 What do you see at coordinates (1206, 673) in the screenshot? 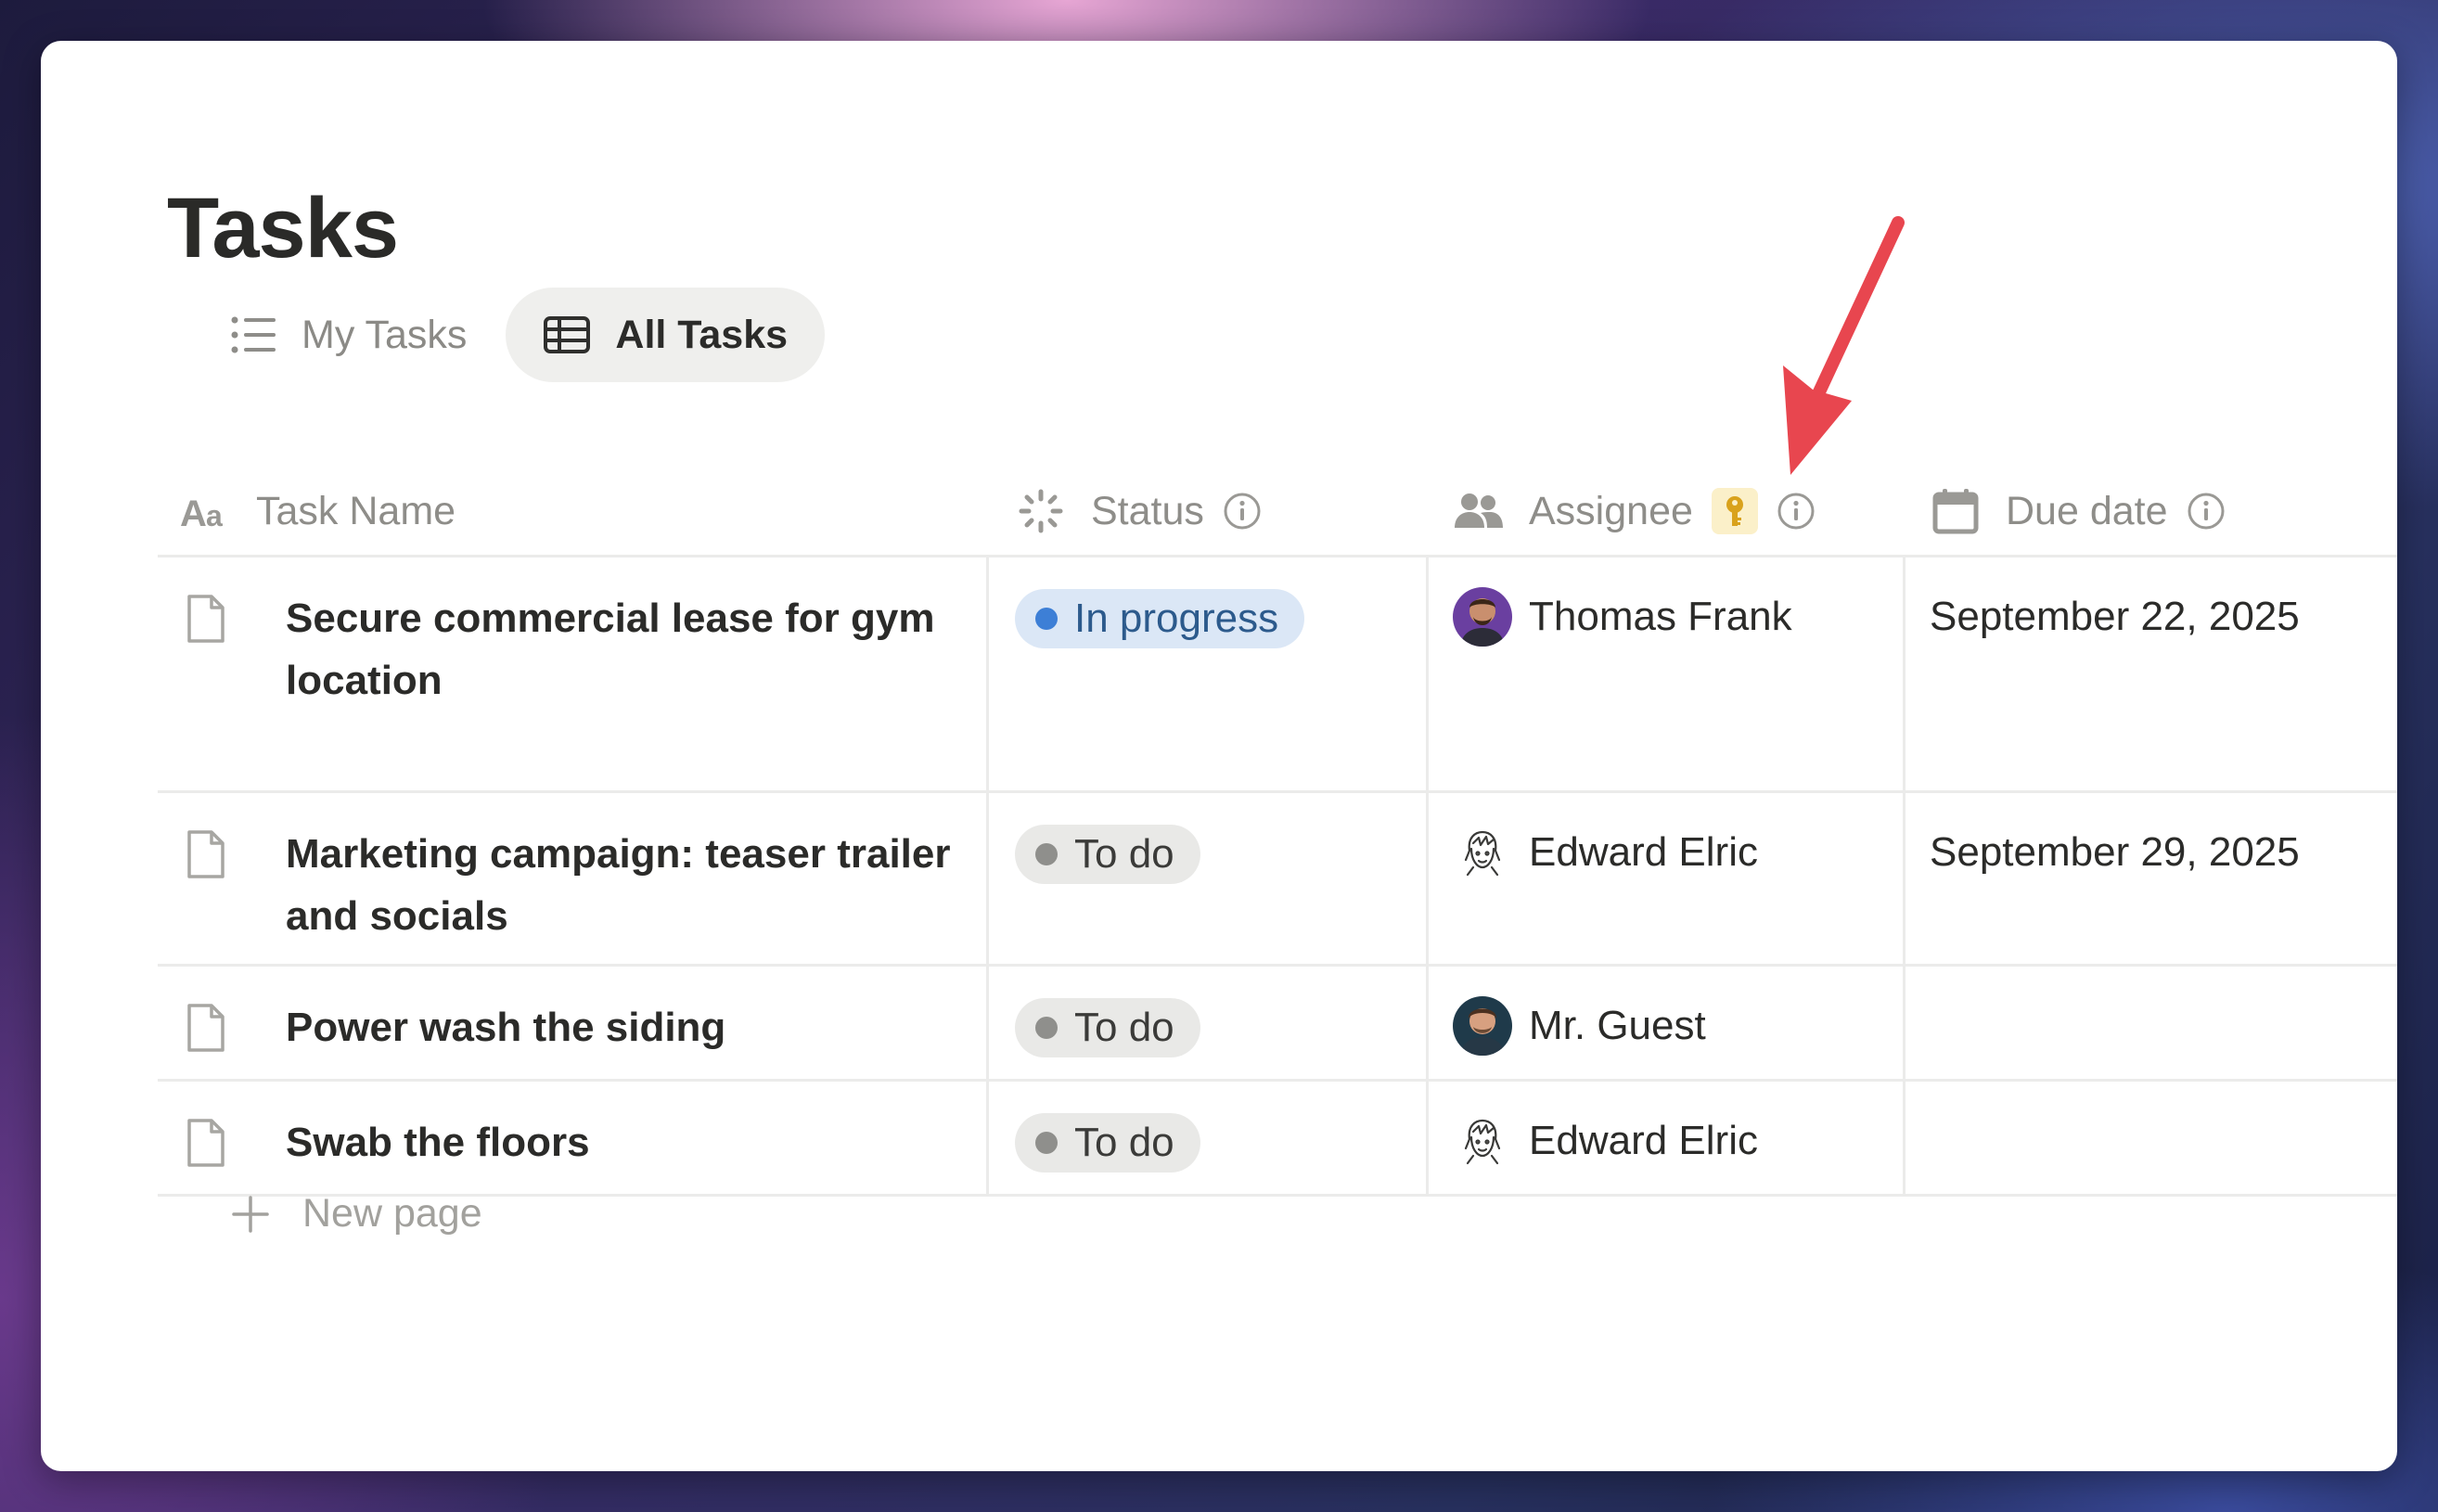
I see `status-cell: In progress` at bounding box center [1206, 673].